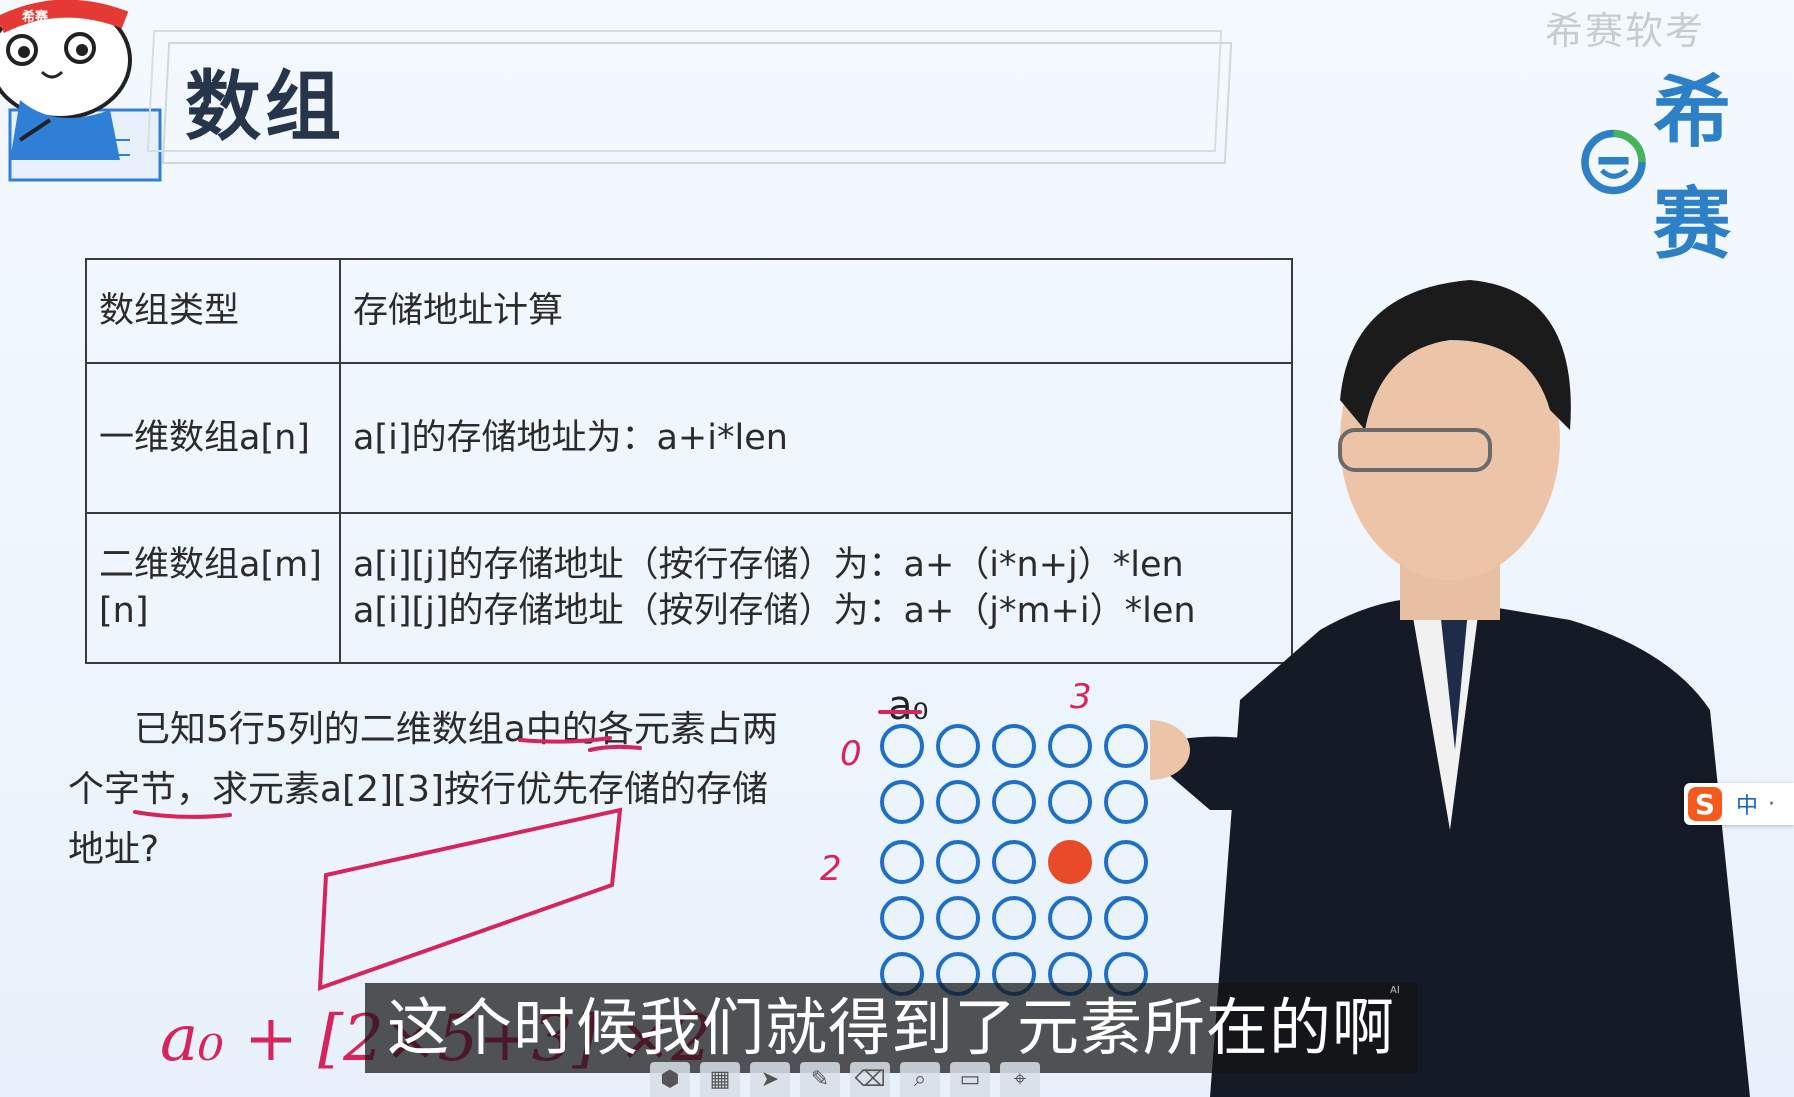 The image size is (1794, 1097). I want to click on ink-row-mark-0: 0, so click(851, 754).